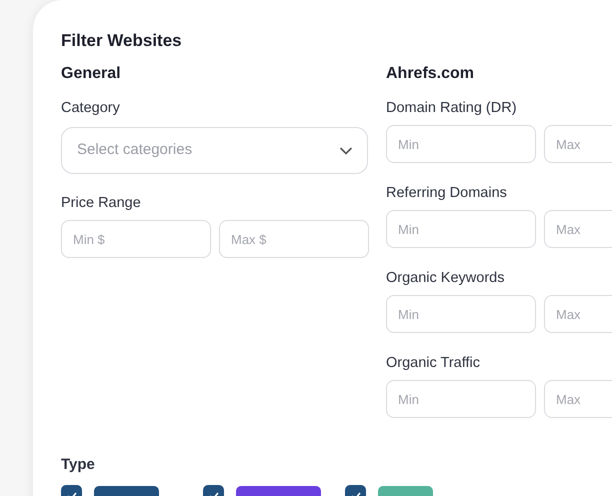  What do you see at coordinates (346, 150) in the screenshot?
I see `chevron-down-icon` at bounding box center [346, 150].